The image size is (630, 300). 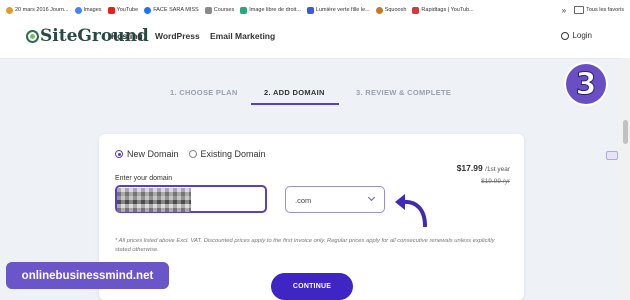 I want to click on folder-icon, so click(x=579, y=10).